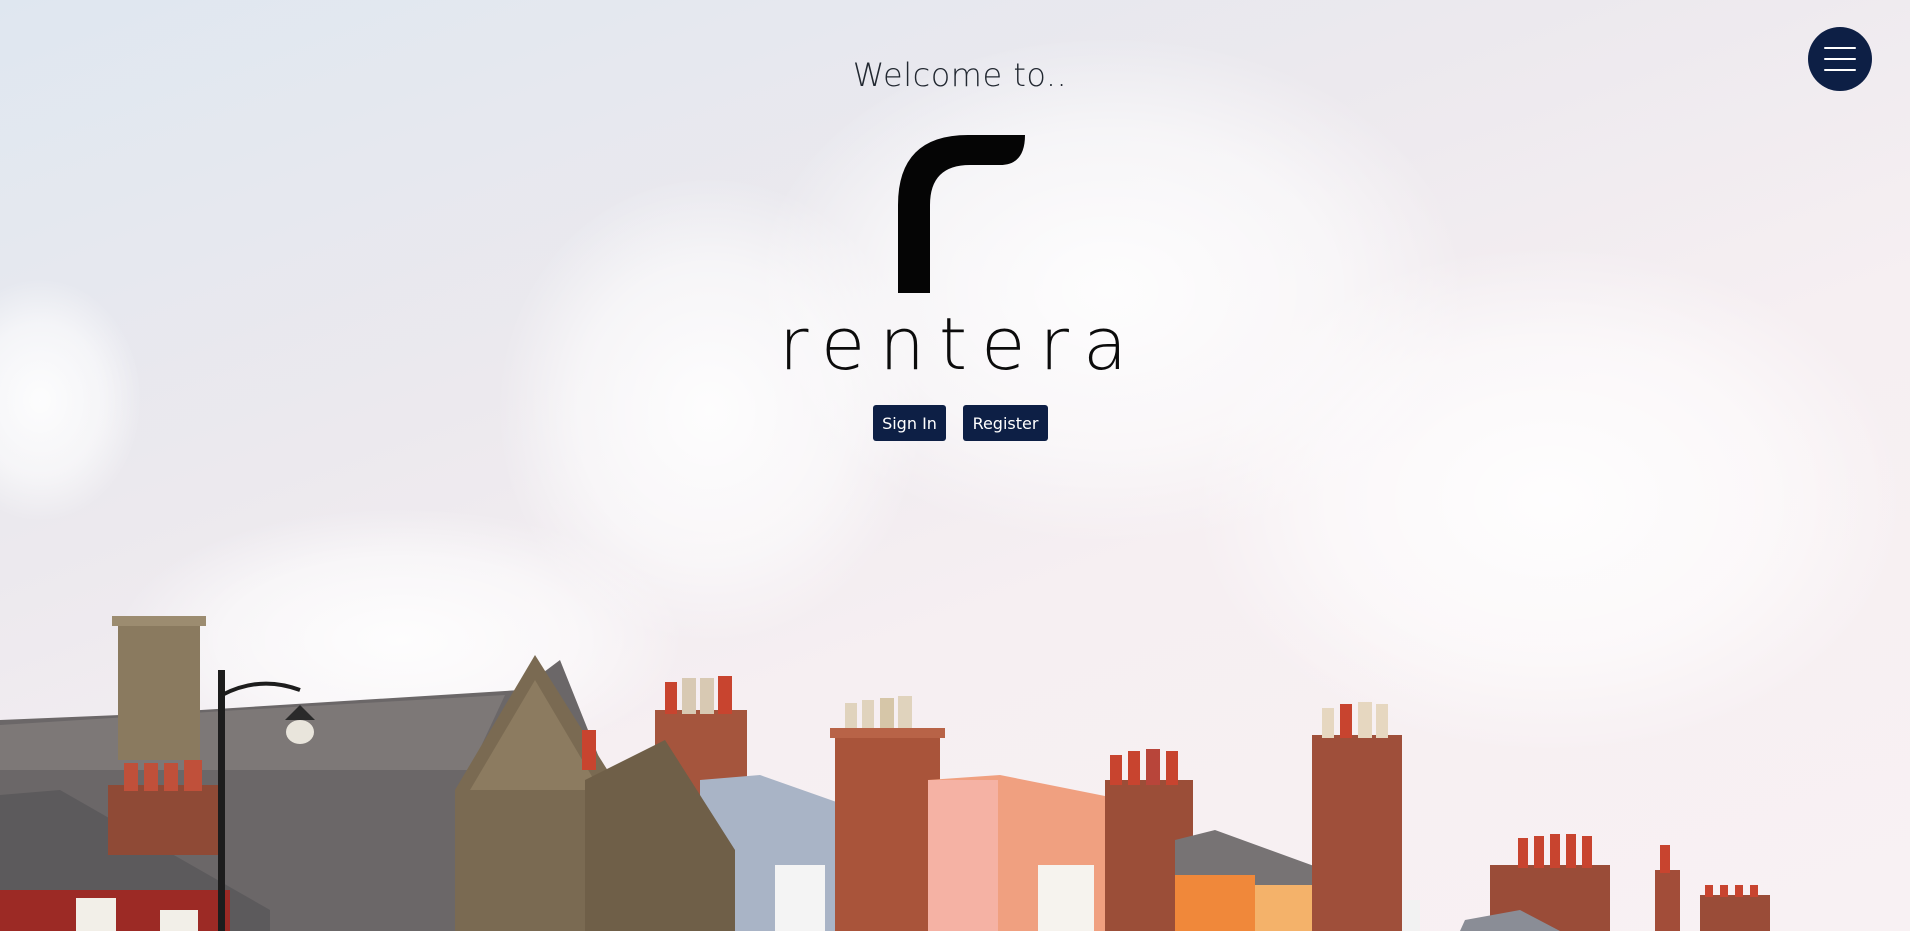  I want to click on auth-actions: Sign In Register, so click(960, 423).